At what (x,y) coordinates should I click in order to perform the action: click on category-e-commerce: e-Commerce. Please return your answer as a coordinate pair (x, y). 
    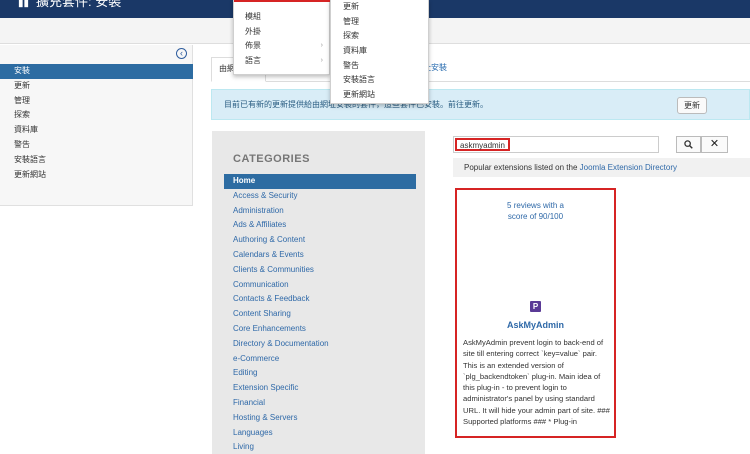
    Looking at the image, I should click on (320, 359).